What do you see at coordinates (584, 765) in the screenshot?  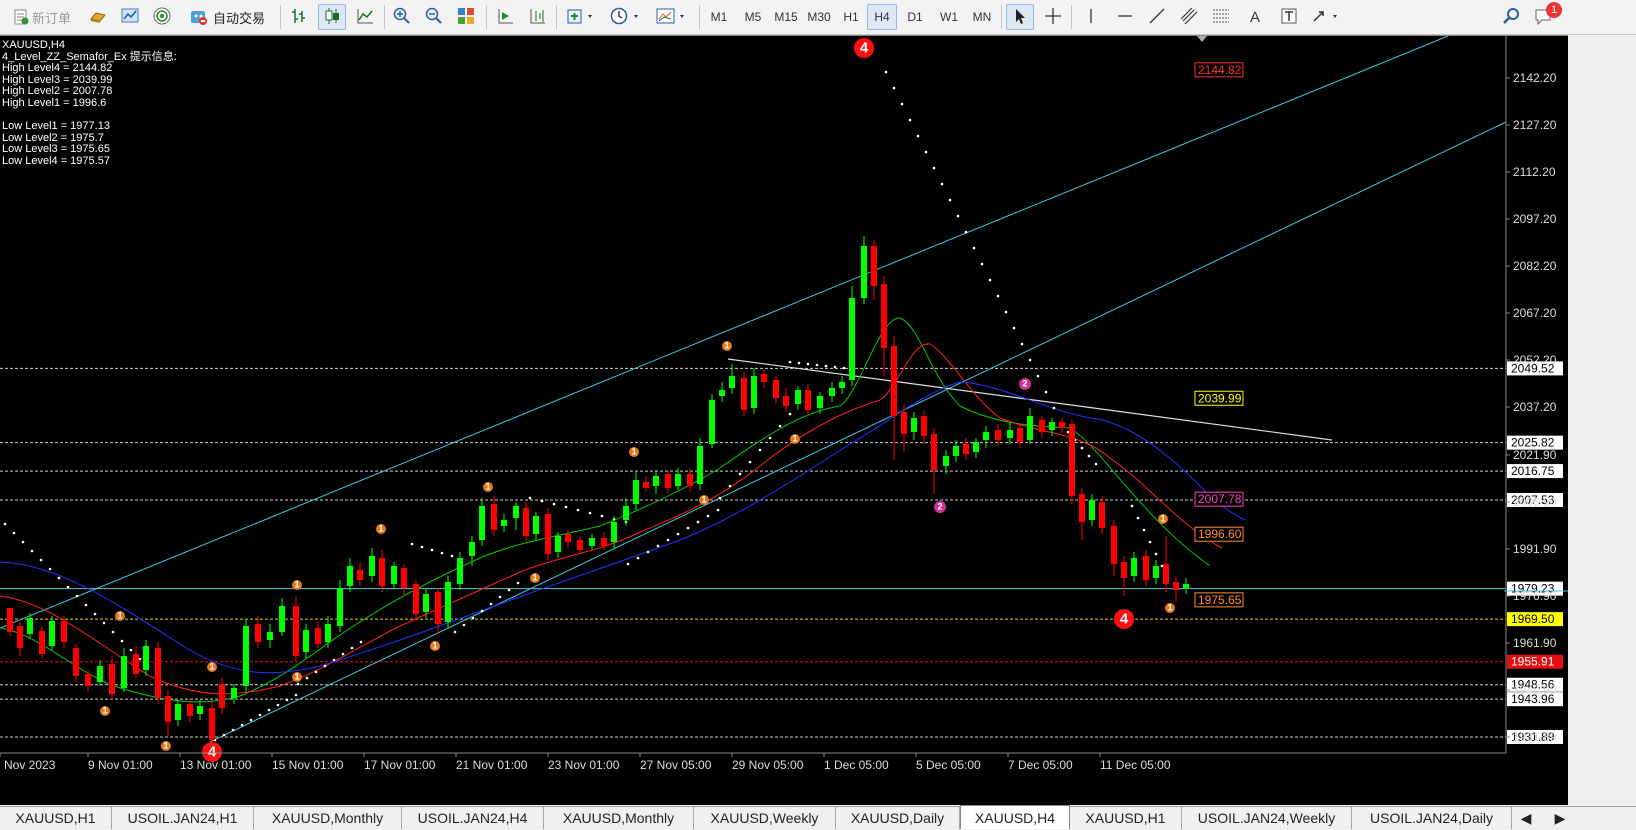 I see `time-tick-label: 23 Nov 01:00` at bounding box center [584, 765].